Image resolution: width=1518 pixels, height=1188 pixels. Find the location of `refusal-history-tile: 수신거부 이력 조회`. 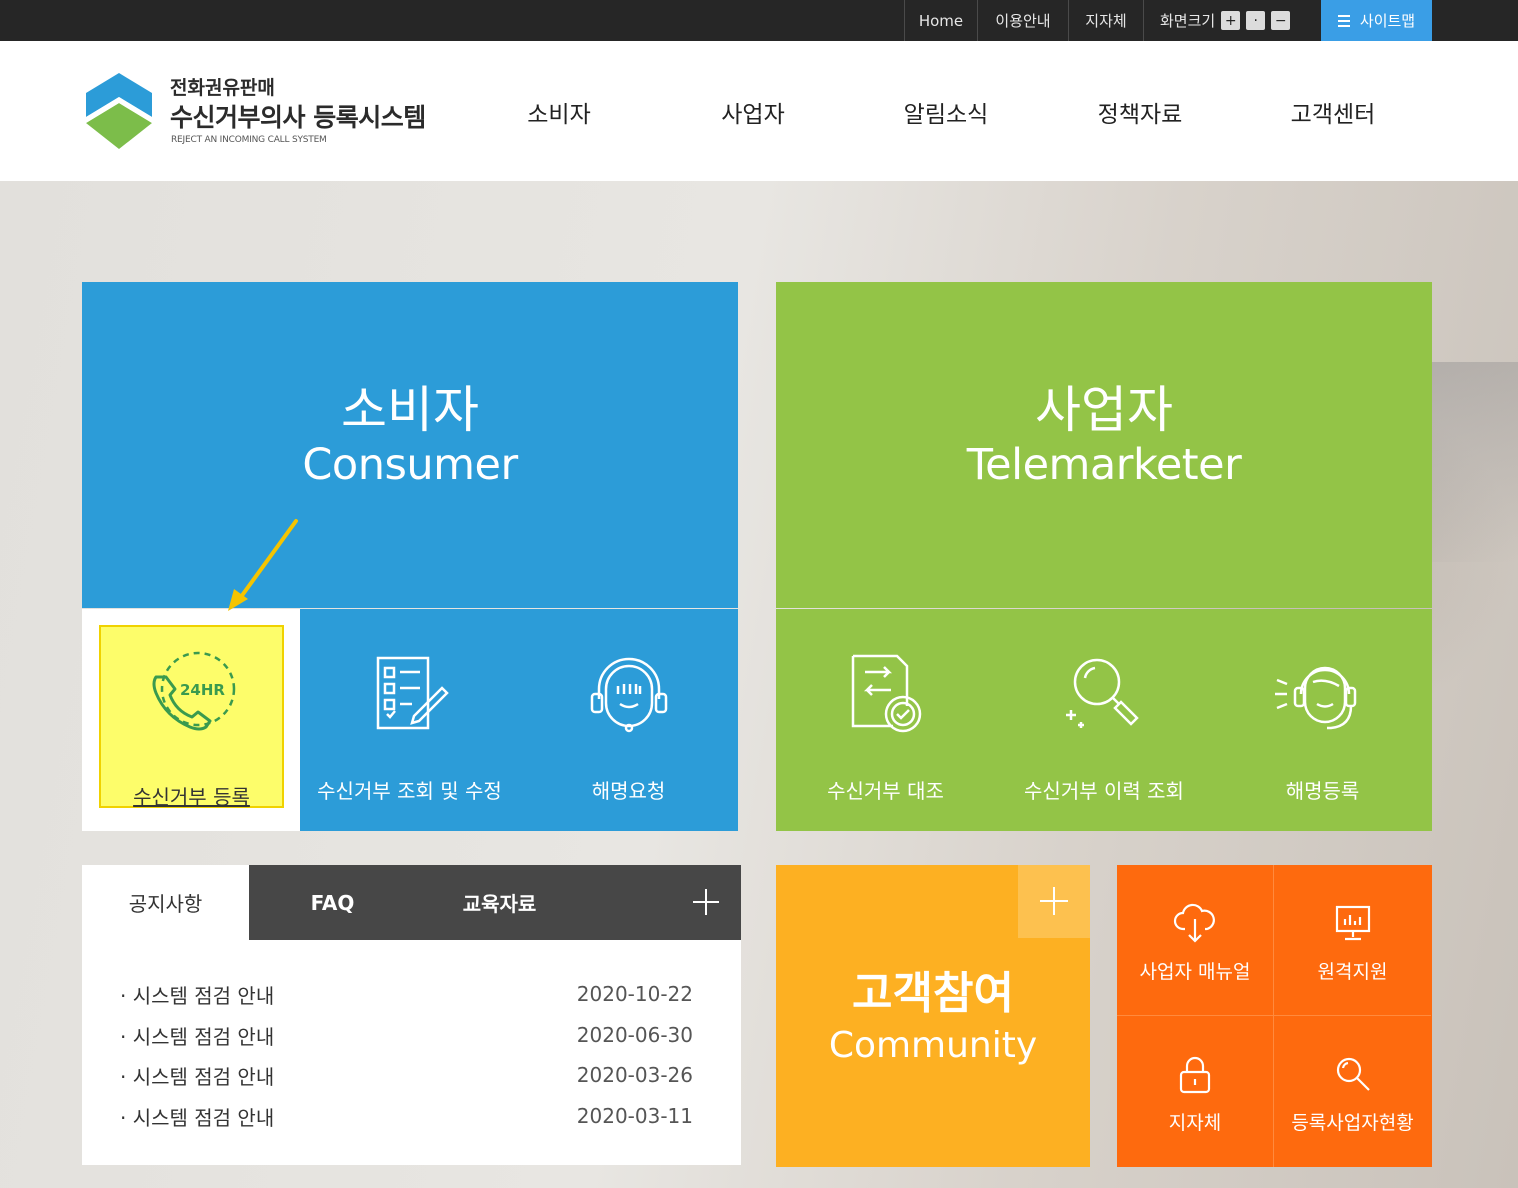

refusal-history-tile: 수신거부 이력 조회 is located at coordinates (1104, 720).